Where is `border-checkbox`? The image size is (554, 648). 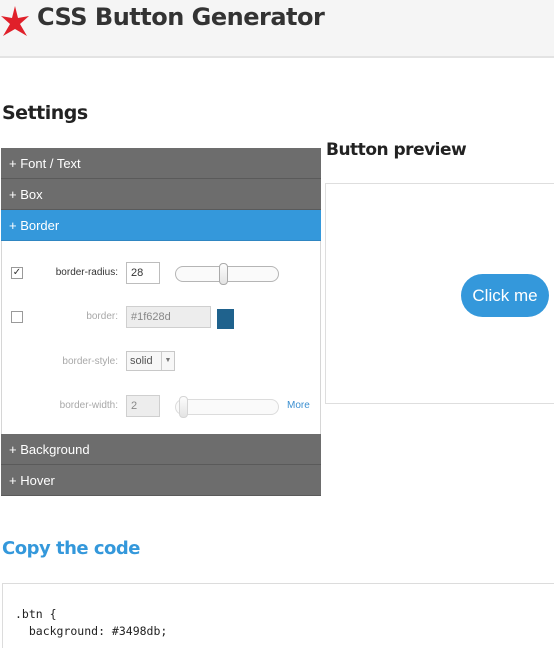
border-checkbox is located at coordinates (17, 317).